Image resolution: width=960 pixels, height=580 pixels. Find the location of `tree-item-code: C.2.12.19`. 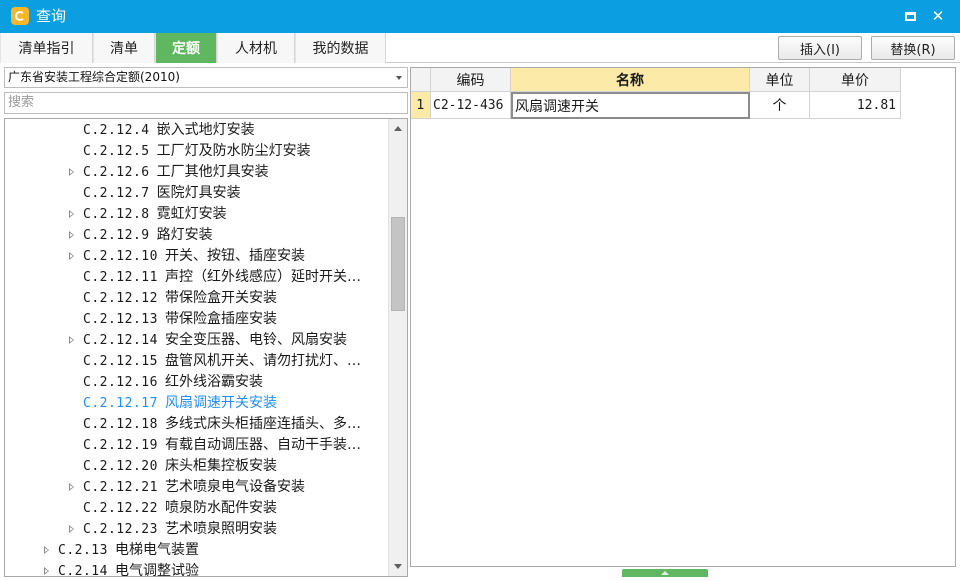

tree-item-code: C.2.12.19 is located at coordinates (120, 445).